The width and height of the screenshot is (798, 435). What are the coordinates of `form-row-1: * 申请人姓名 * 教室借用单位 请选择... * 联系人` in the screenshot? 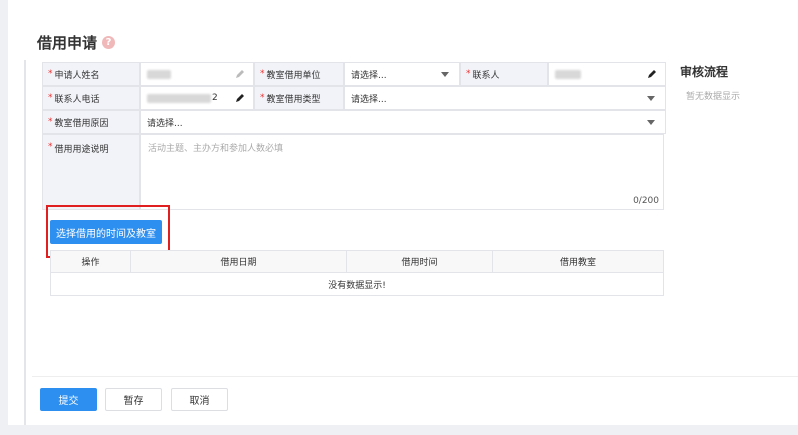 It's located at (354, 74).